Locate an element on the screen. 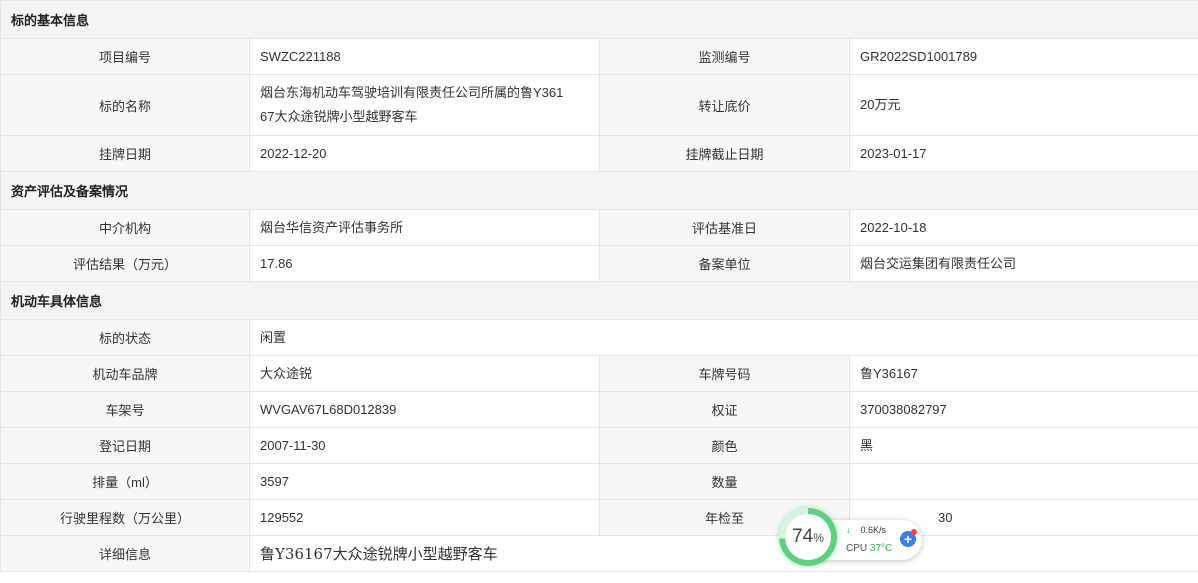 This screenshot has height=583, width=1198. reg-date-value: 2007-11-30 is located at coordinates (424, 445).